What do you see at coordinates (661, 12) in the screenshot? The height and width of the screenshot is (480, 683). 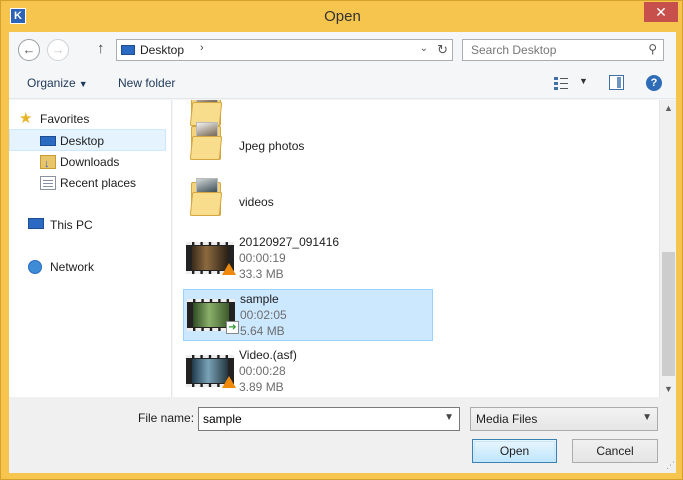 I see `close-button: ✕` at bounding box center [661, 12].